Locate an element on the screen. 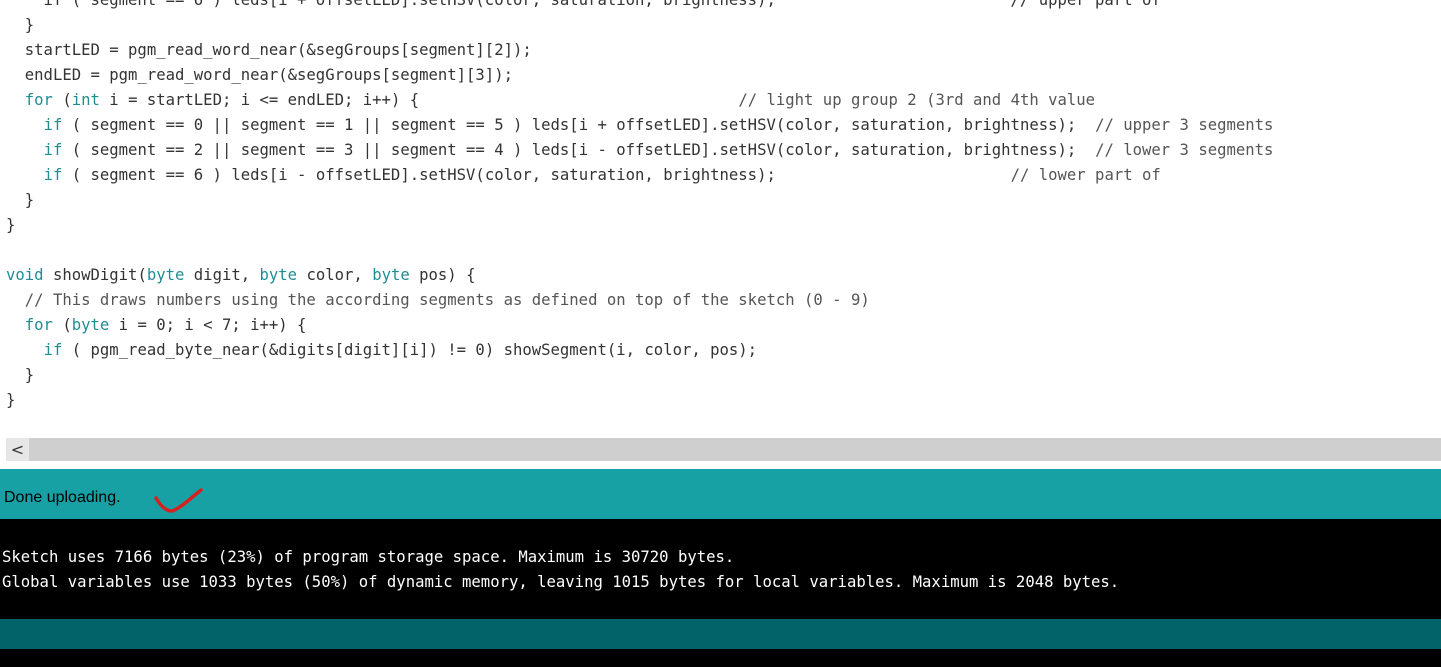  code-comment: // upper 3 segments is located at coordinates (1184, 125).